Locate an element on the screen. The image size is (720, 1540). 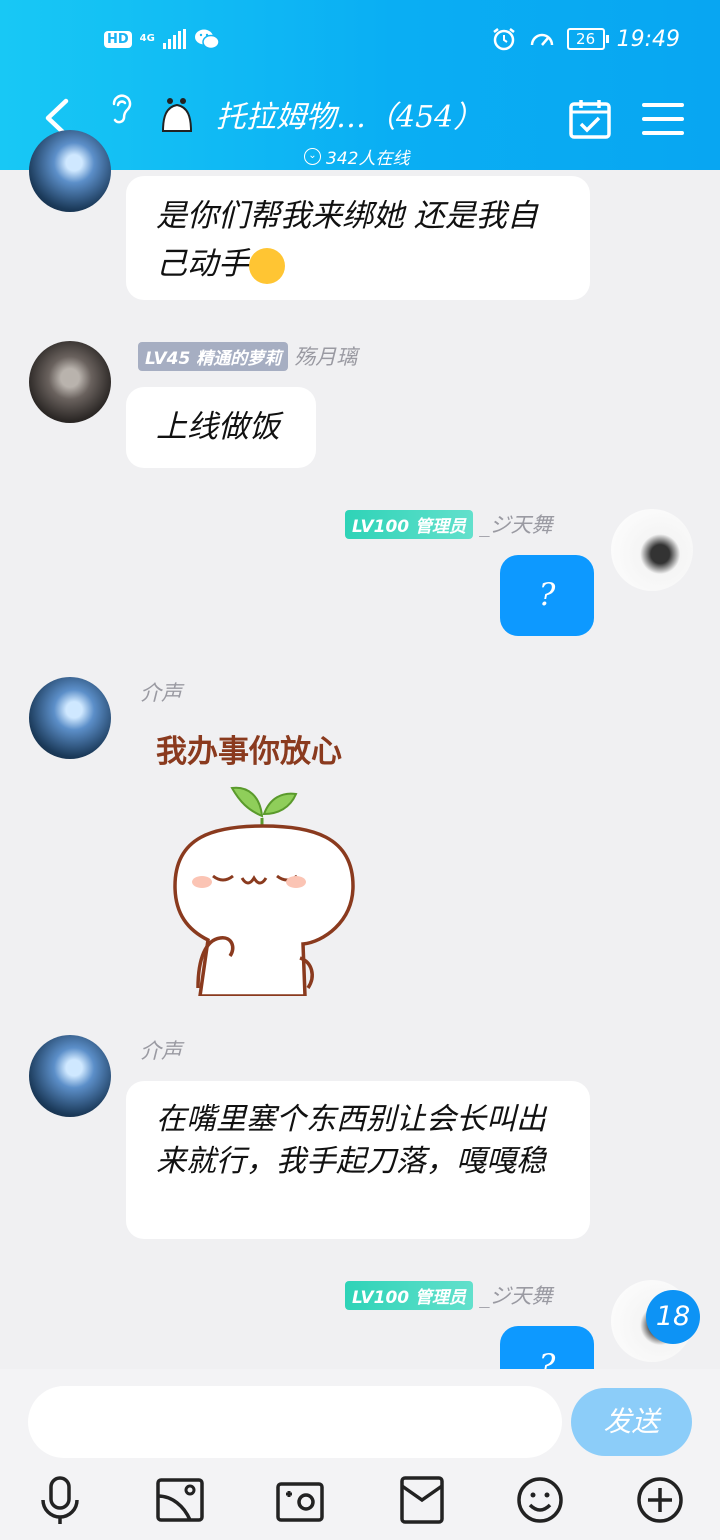
chevron-down-icon: ⌄ is located at coordinates (312, 156).